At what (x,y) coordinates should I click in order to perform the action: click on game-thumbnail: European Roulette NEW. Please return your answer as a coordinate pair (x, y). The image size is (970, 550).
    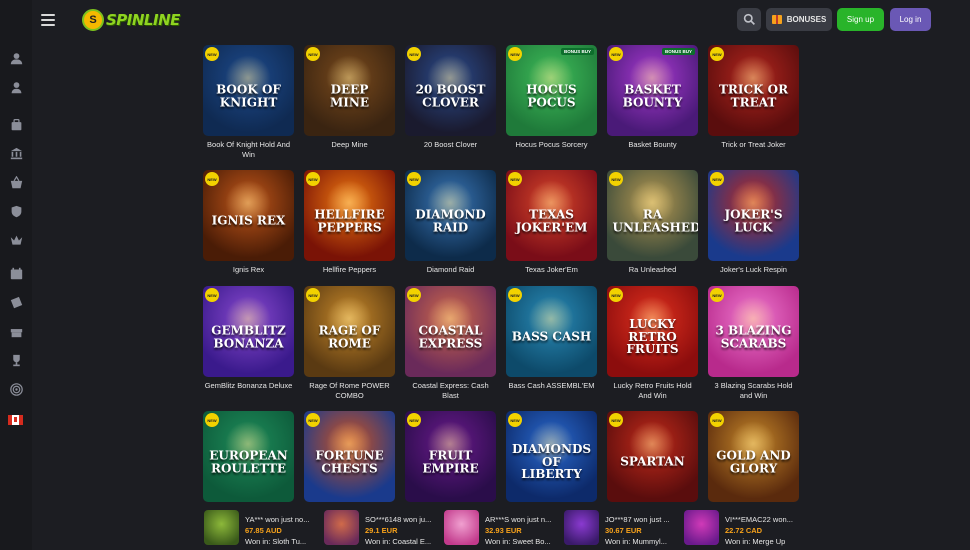
    Looking at the image, I should click on (248, 456).